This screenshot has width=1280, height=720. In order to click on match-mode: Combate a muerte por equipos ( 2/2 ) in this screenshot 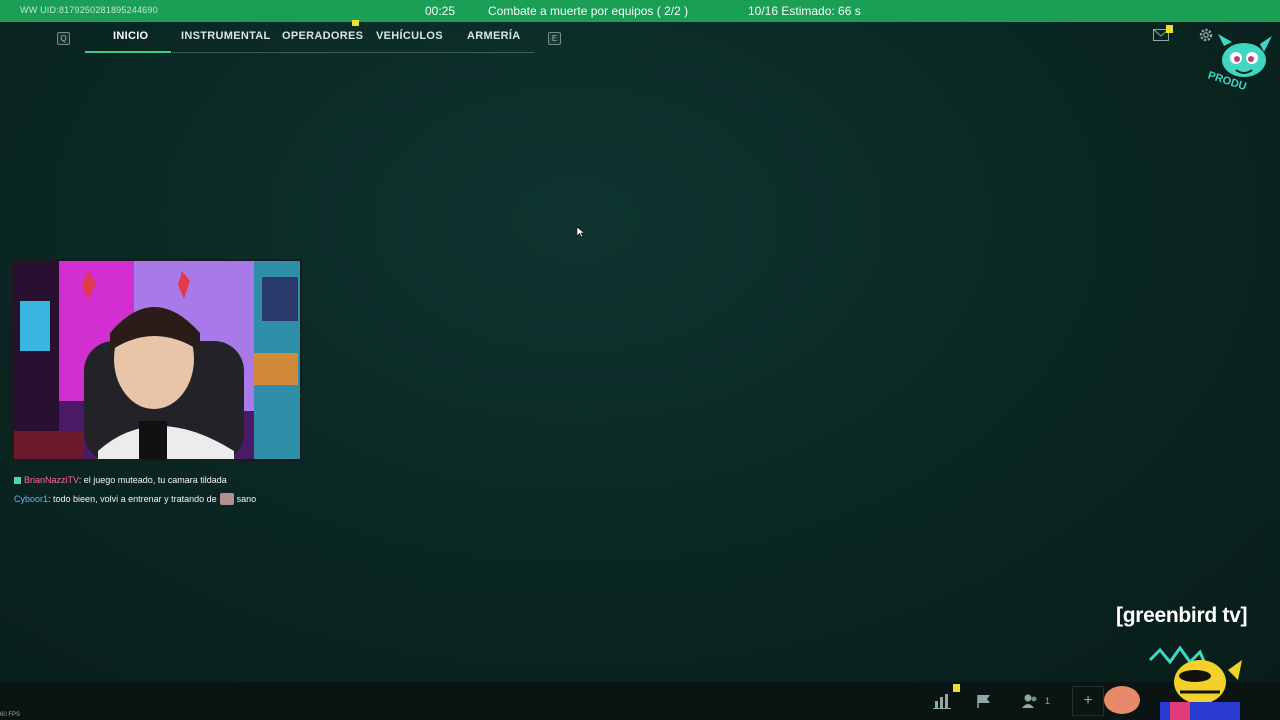, I will do `click(588, 11)`.